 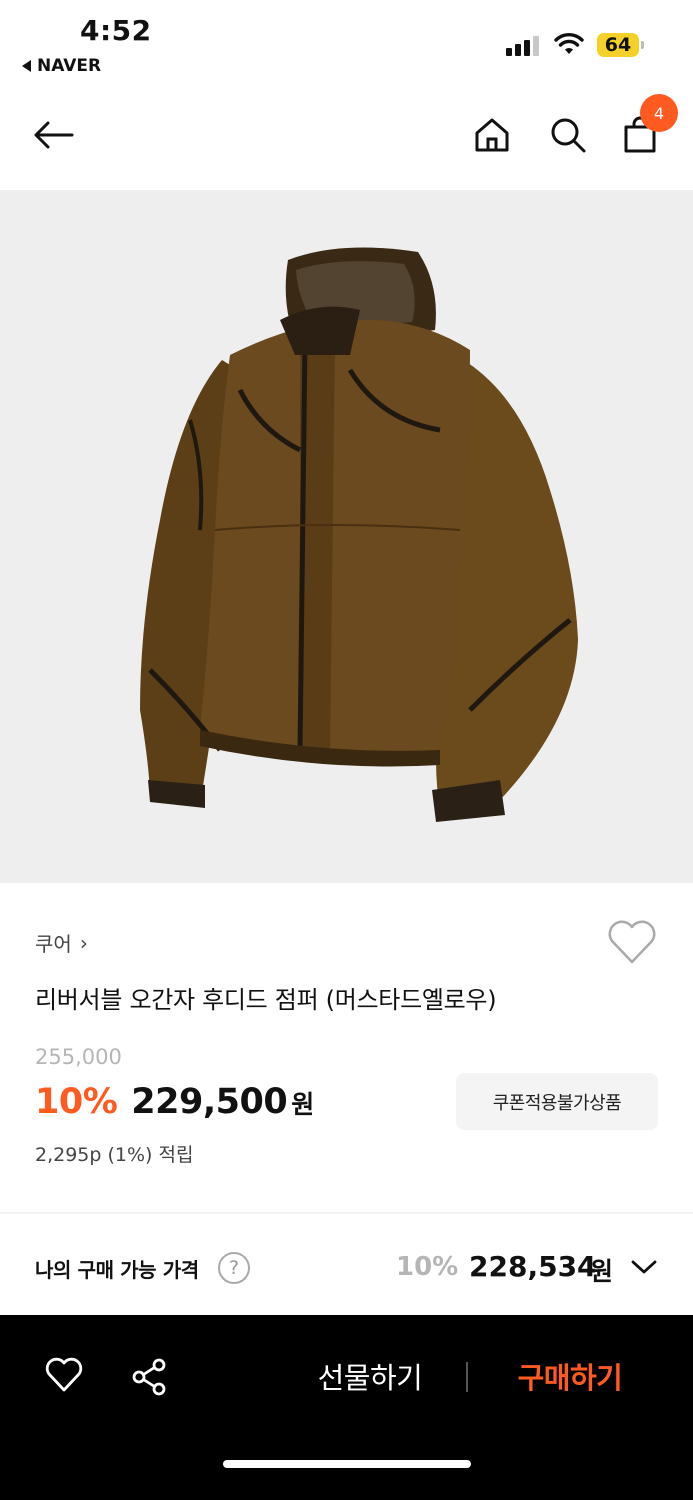 What do you see at coordinates (117, 1270) in the screenshot?
I see `my-price-label: 나의 구매 가능 가격` at bounding box center [117, 1270].